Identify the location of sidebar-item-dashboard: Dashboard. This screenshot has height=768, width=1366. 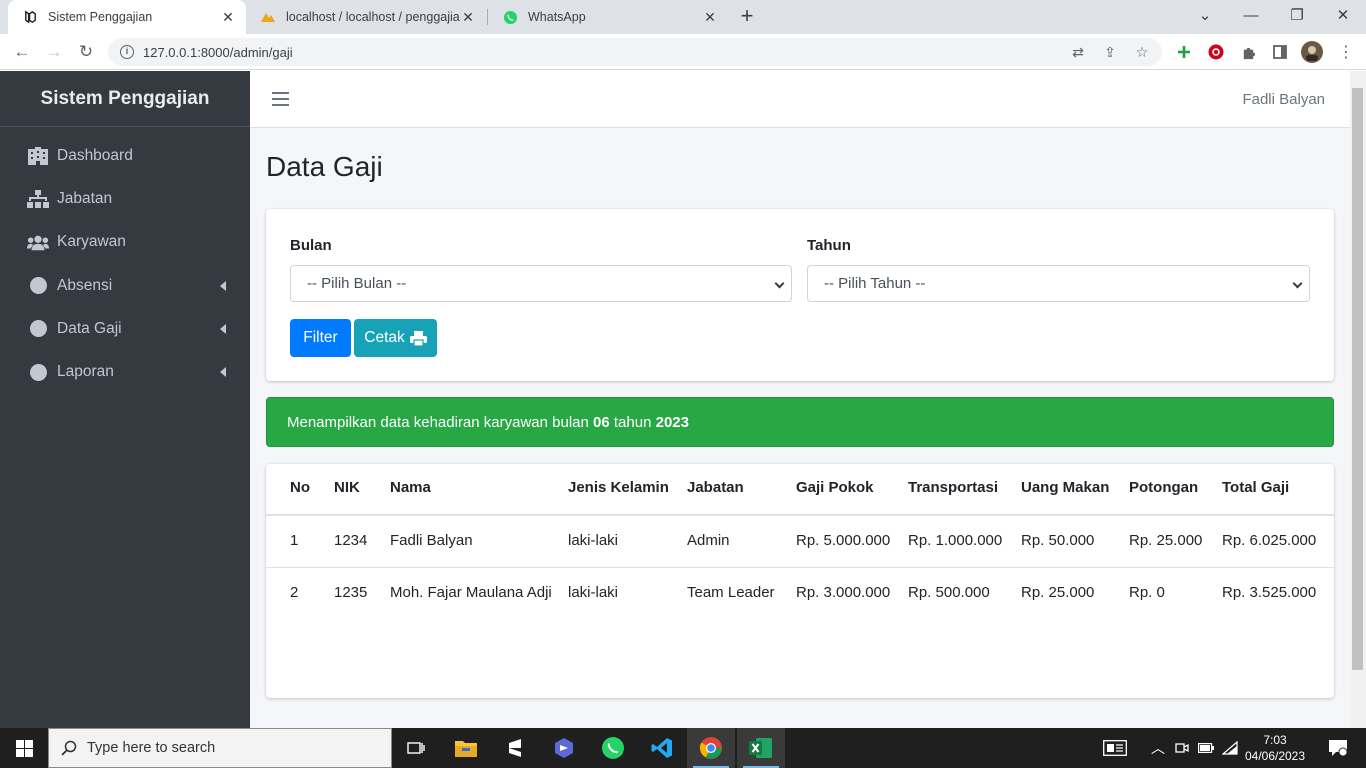
(125, 155).